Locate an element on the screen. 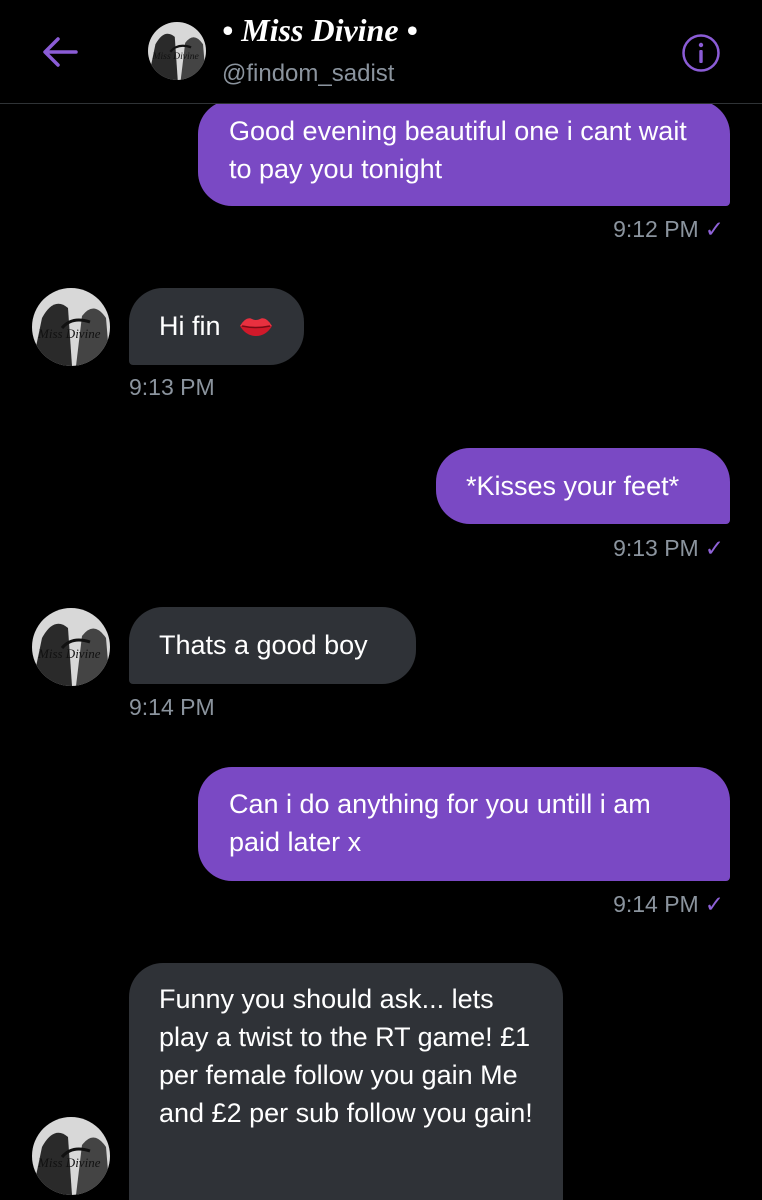  message-bubble-outgoing: *Kisses your feet* is located at coordinates (583, 486).